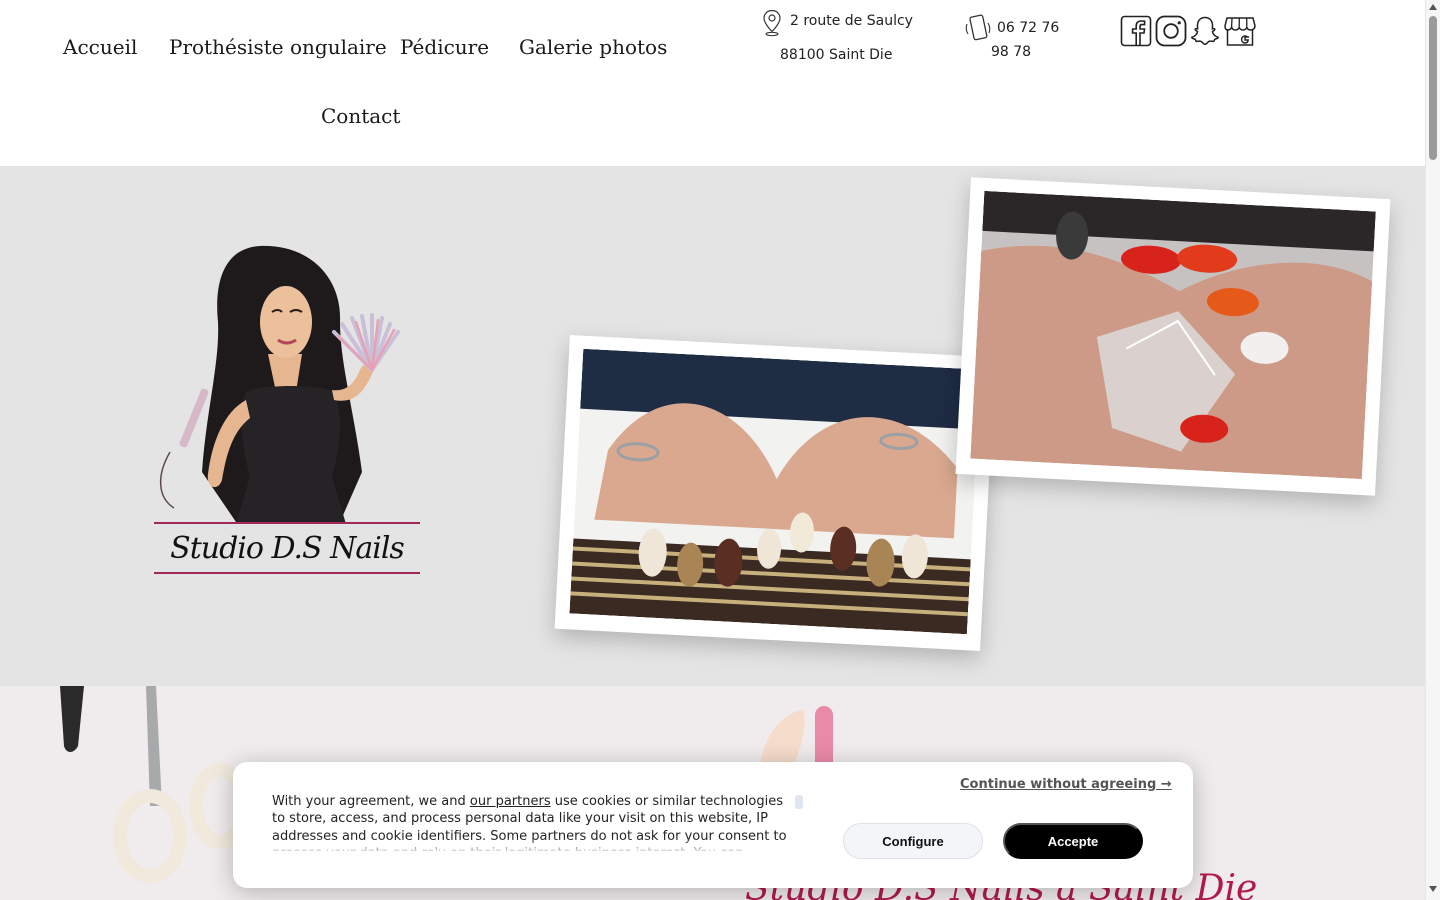 This screenshot has width=1440, height=900. What do you see at coordinates (278, 47) in the screenshot?
I see `nav-prothesiste-ongulaire: Prothésiste ongulaire` at bounding box center [278, 47].